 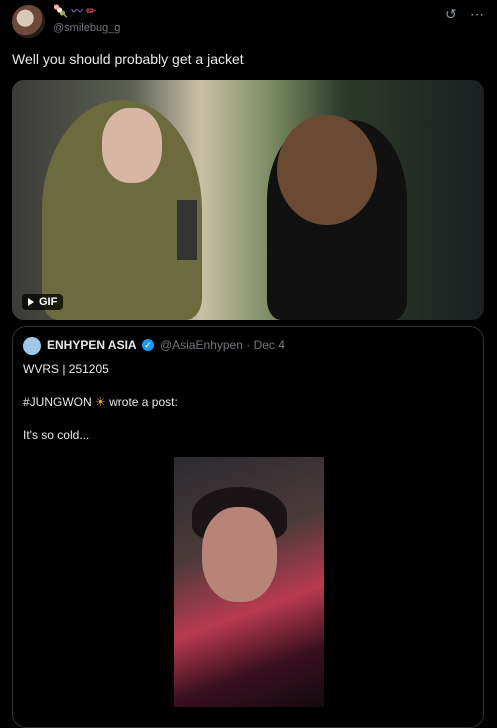 What do you see at coordinates (187, 230) in the screenshot?
I see `gif-microphone` at bounding box center [187, 230].